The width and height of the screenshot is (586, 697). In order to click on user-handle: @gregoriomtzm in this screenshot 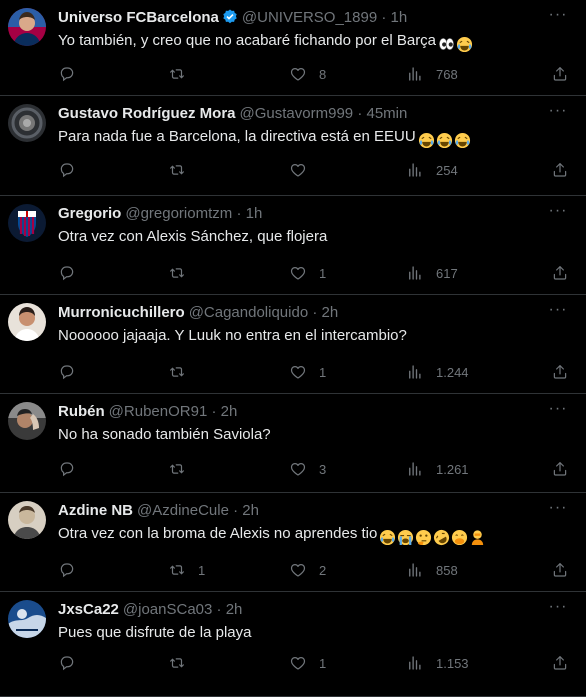, I will do `click(178, 213)`.